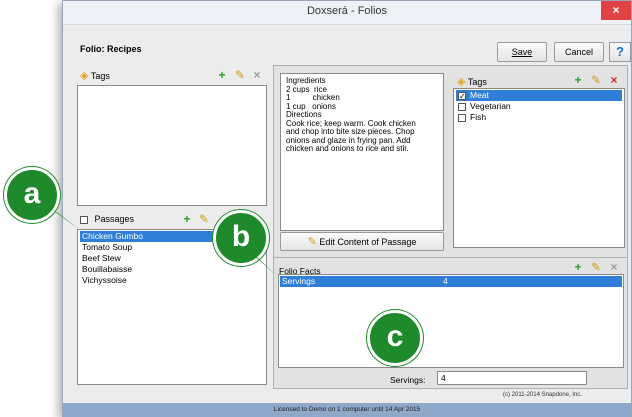 Image resolution: width=632 pixels, height=417 pixels. I want to click on pointer-a, so click(65, 219).